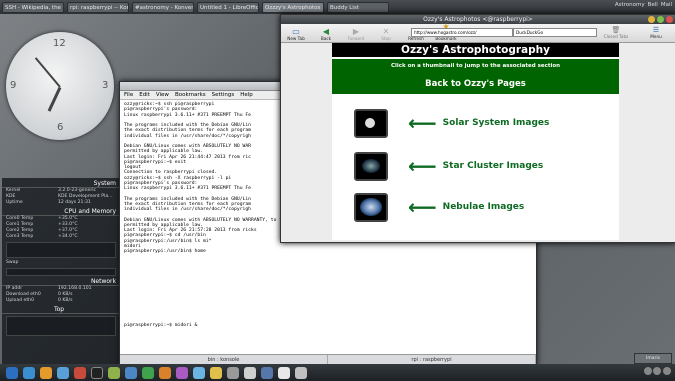 Image resolution: width=675 pixels, height=381 pixels. I want to click on stop-icon: ✕, so click(386, 31).